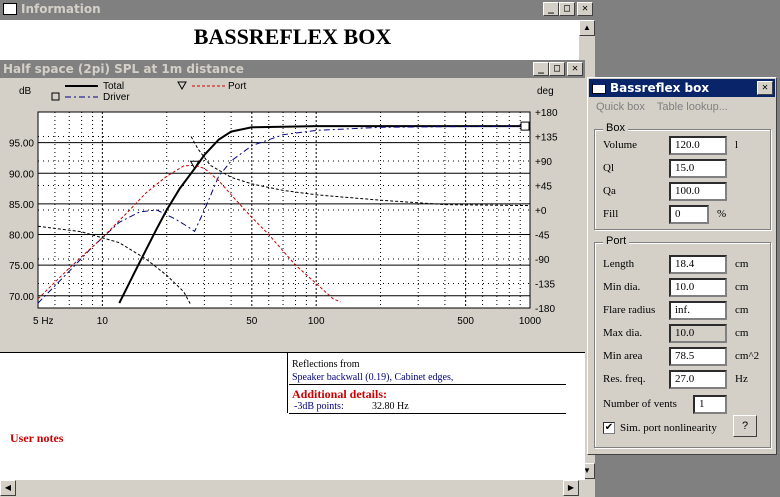  What do you see at coordinates (698, 310) in the screenshot?
I see `flare-radius-input` at bounding box center [698, 310].